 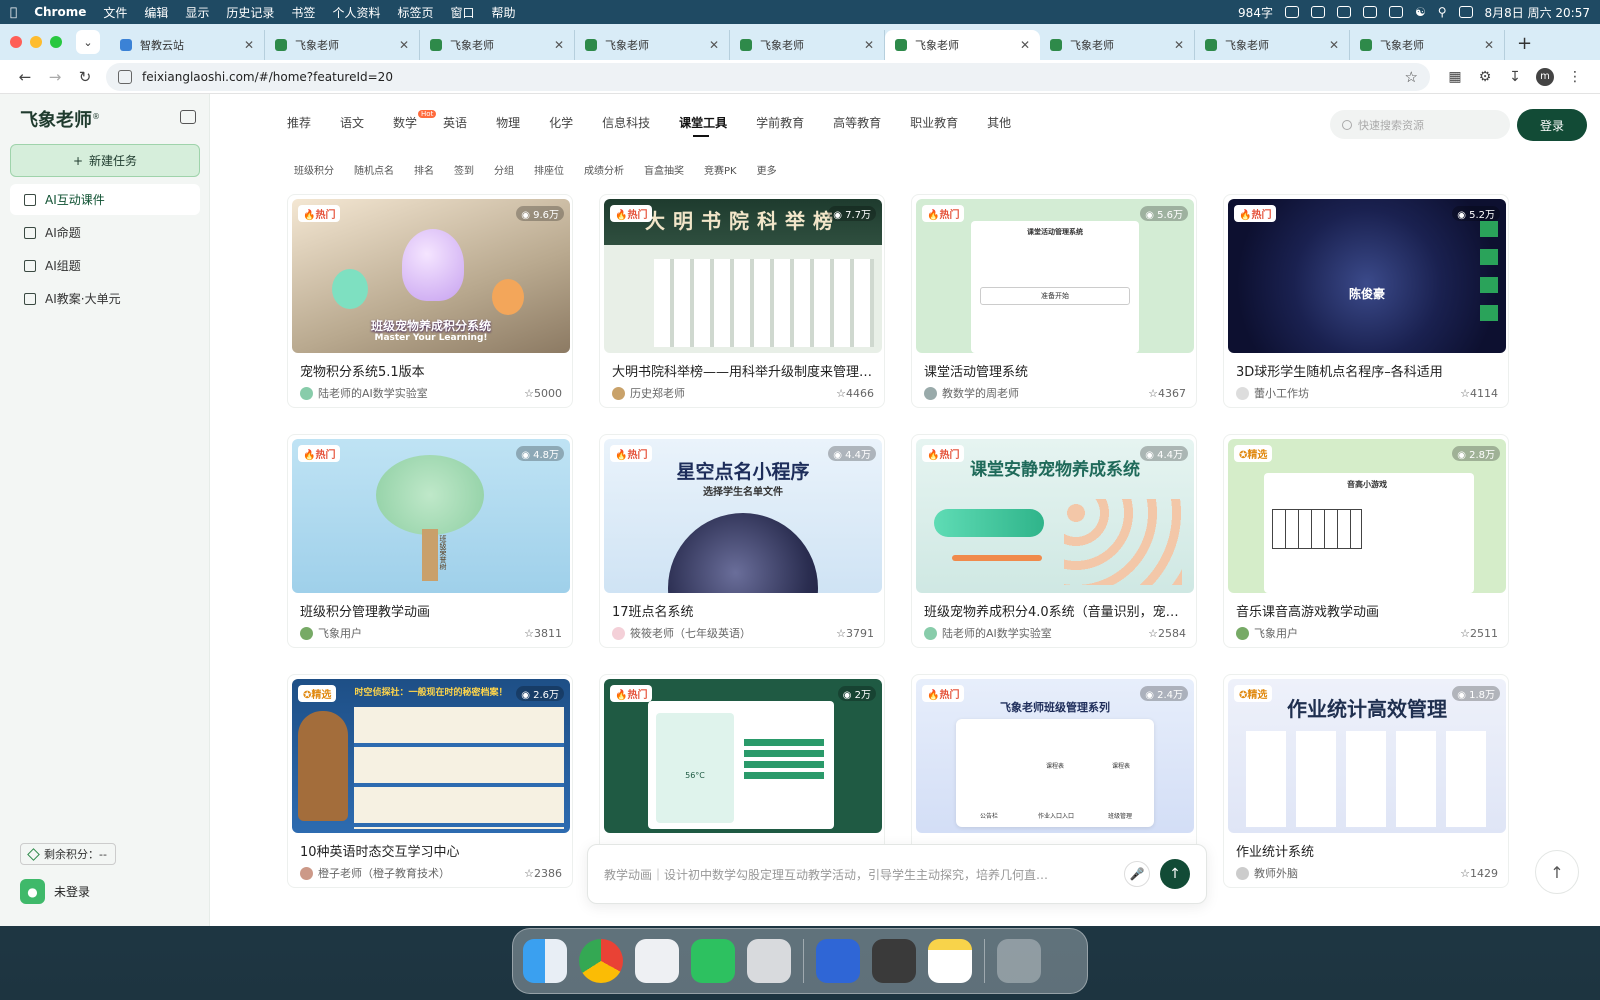 I want to click on sidebar-item-ai-question: AI命题, so click(x=105, y=232).